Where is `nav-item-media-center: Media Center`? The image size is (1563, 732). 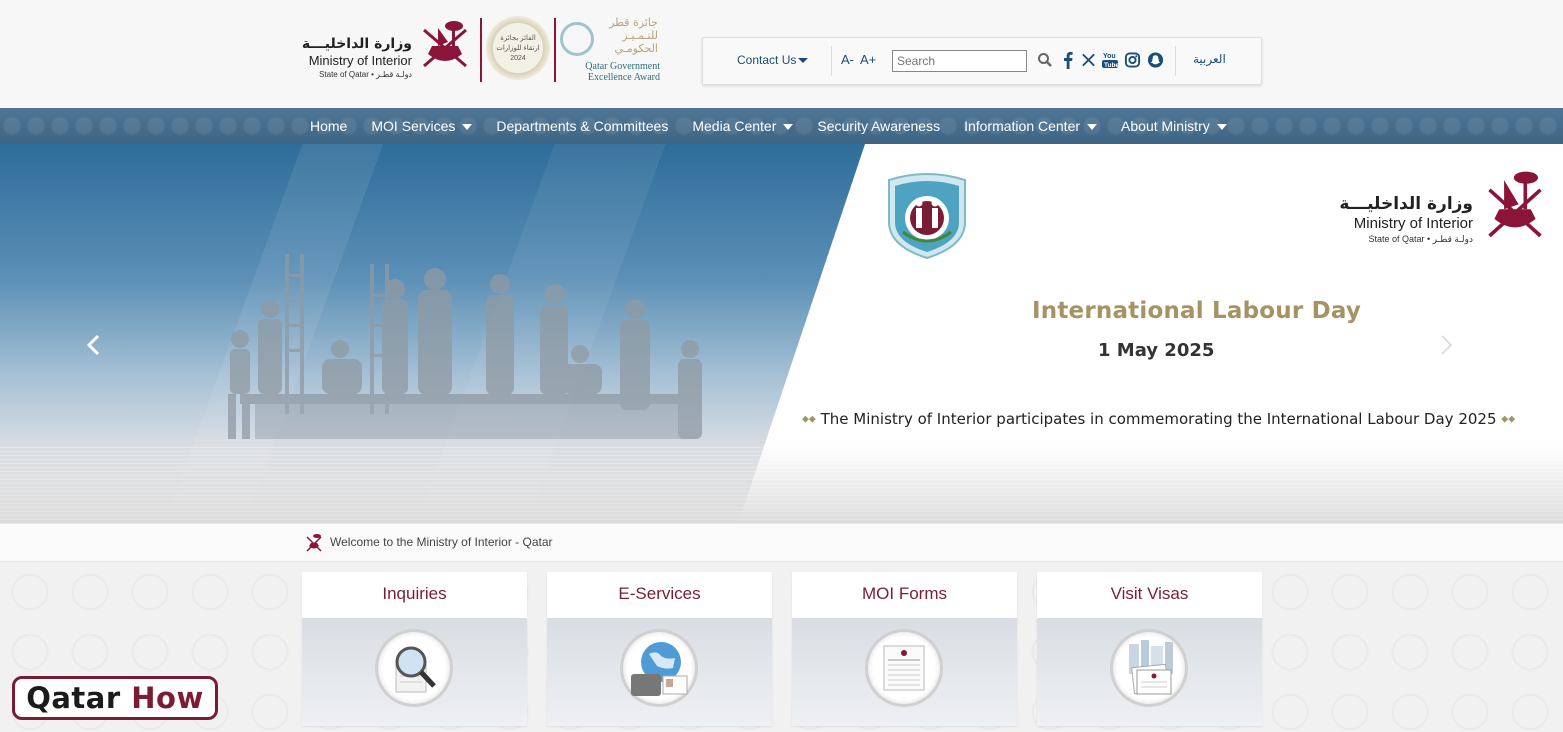
nav-item-media-center: Media Center is located at coordinates (743, 126).